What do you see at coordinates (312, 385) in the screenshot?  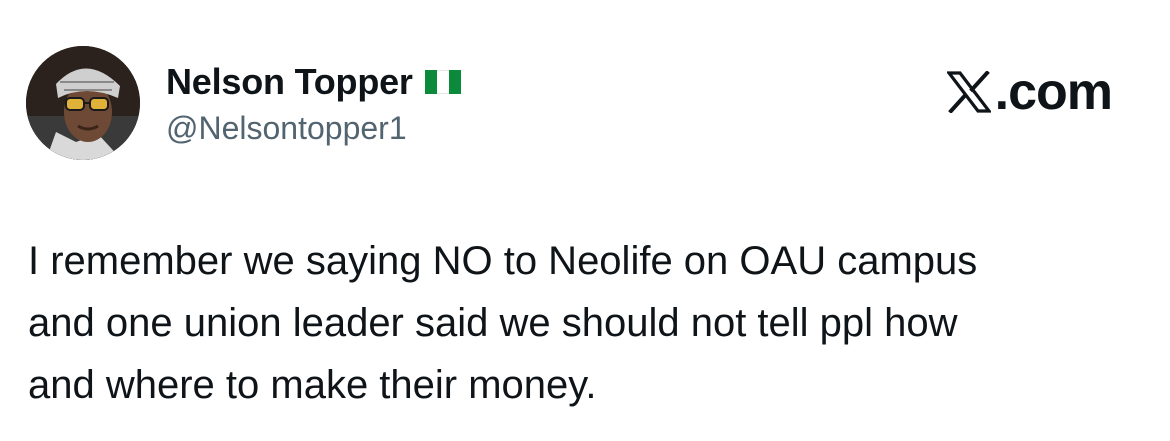 I see `tweet-line: and where to make their money.` at bounding box center [312, 385].